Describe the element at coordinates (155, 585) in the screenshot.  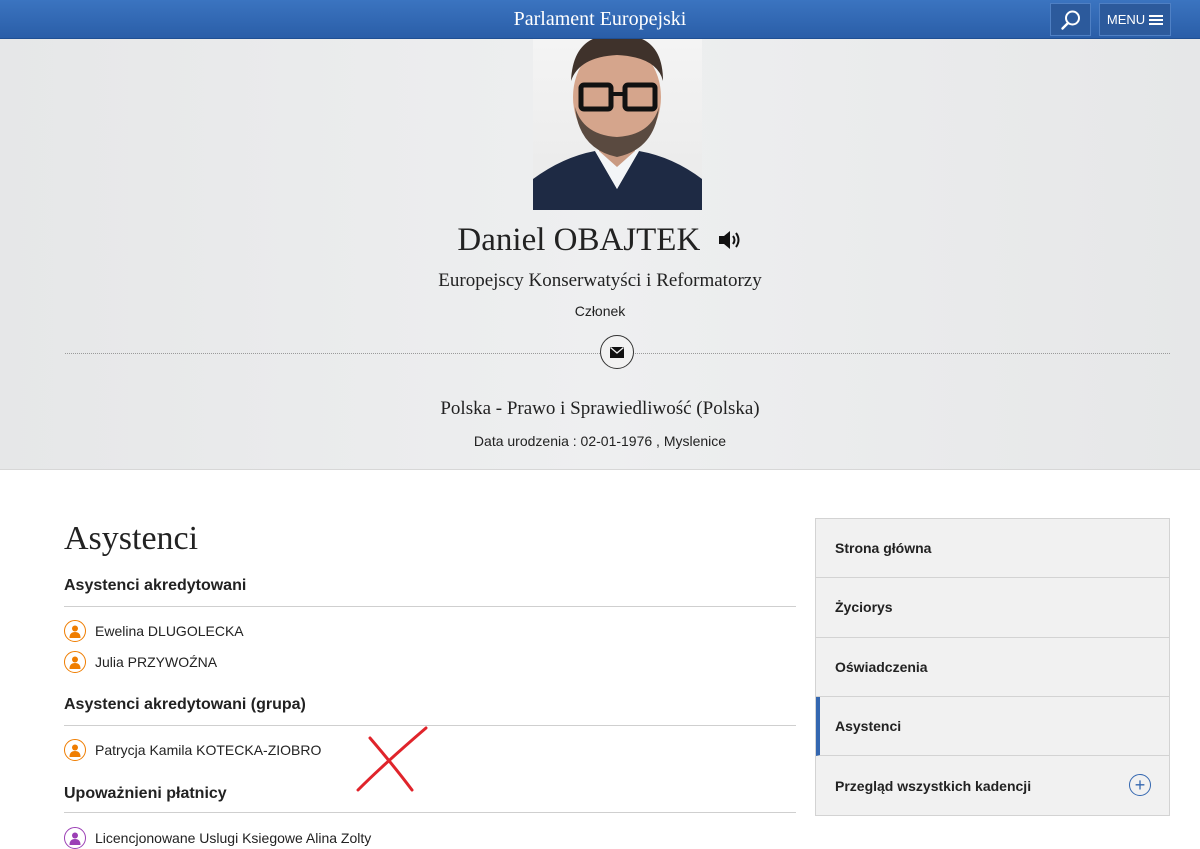
I see `section-title: Asystenci akredytowani` at that location.